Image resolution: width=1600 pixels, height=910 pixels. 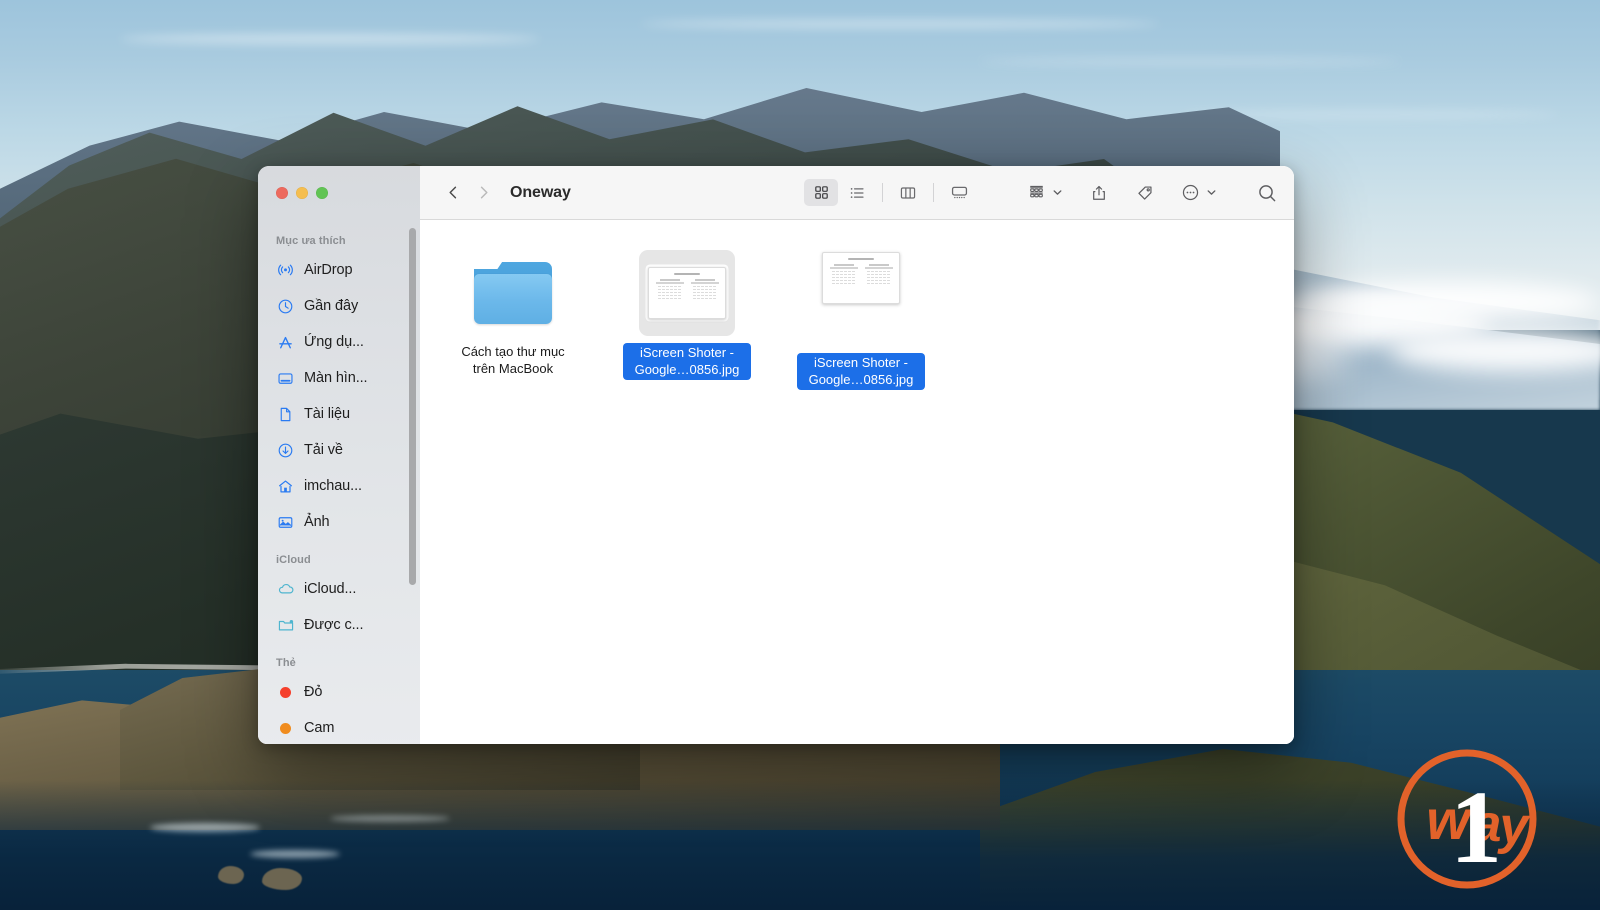 I want to click on sidebar-heading-icloud: iCloud, so click(x=293, y=560).